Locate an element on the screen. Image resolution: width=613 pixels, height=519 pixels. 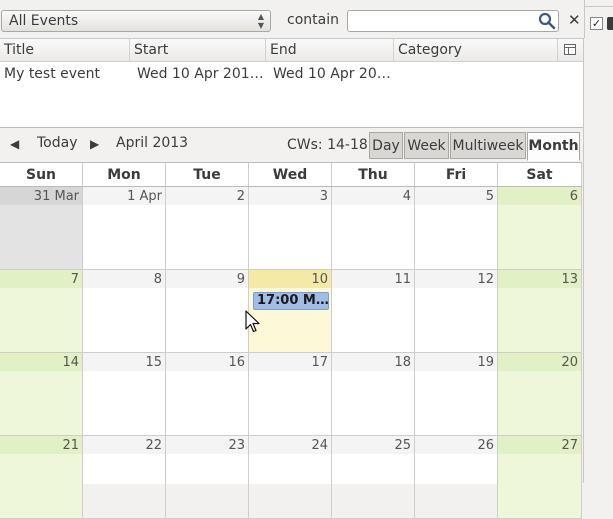
today-button: Today is located at coordinates (57, 143).